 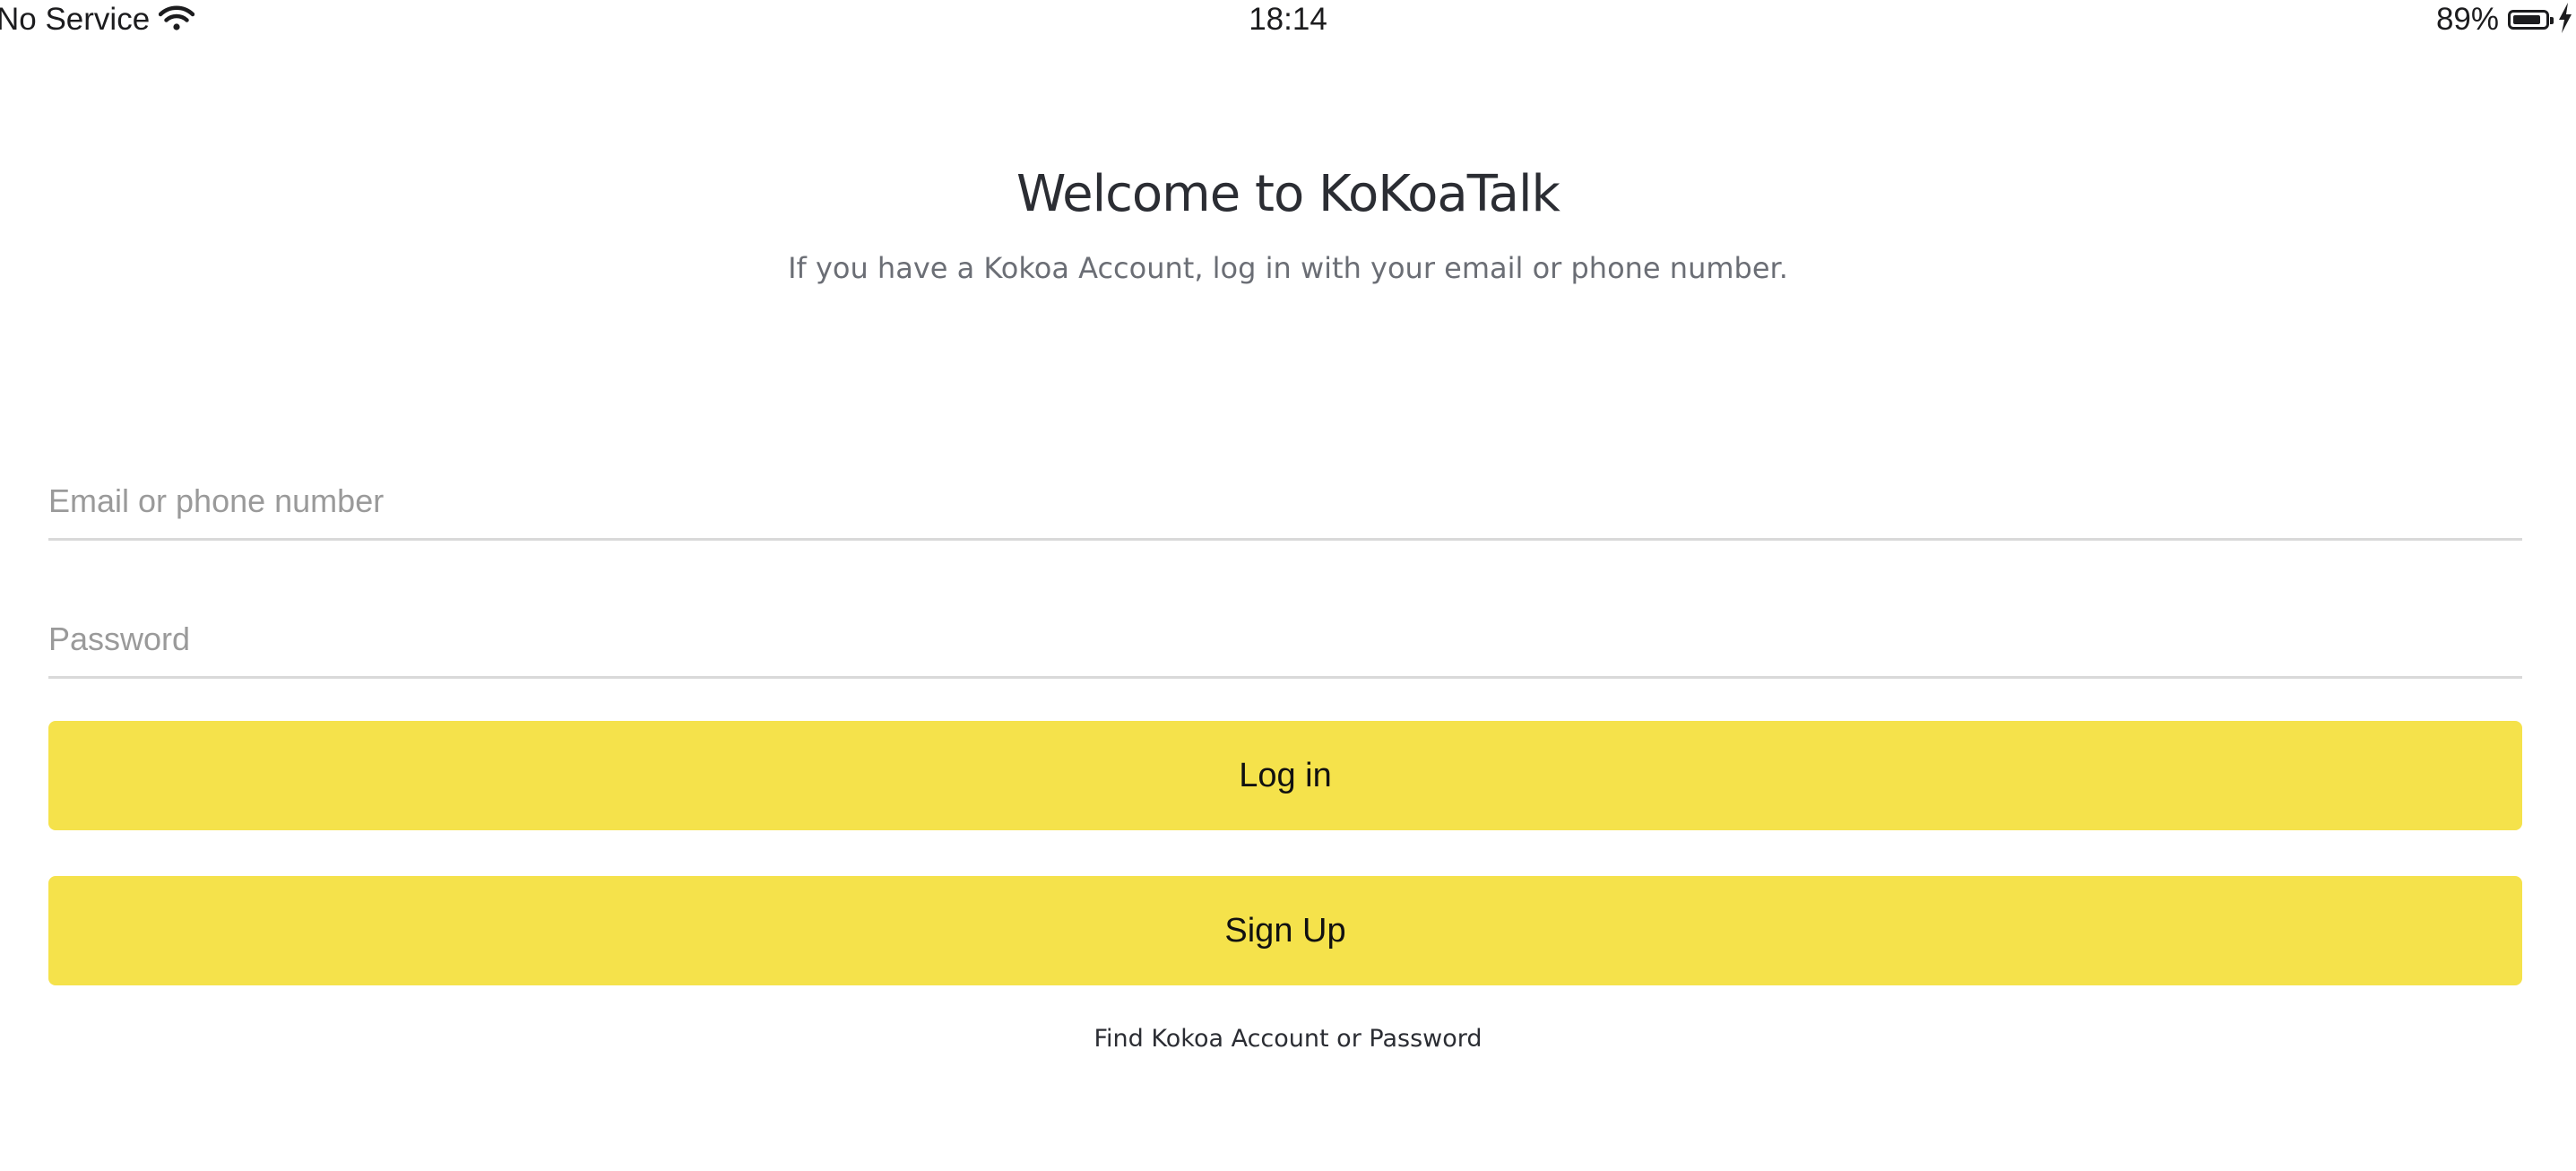 What do you see at coordinates (2467, 19) in the screenshot?
I see `battery-percent: 89%` at bounding box center [2467, 19].